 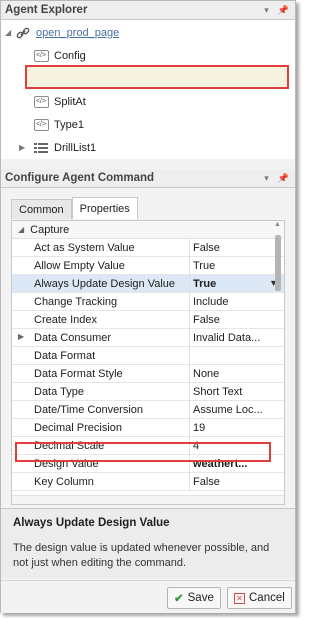 I want to click on configure-title: Configure Agent Command, so click(x=80, y=178).